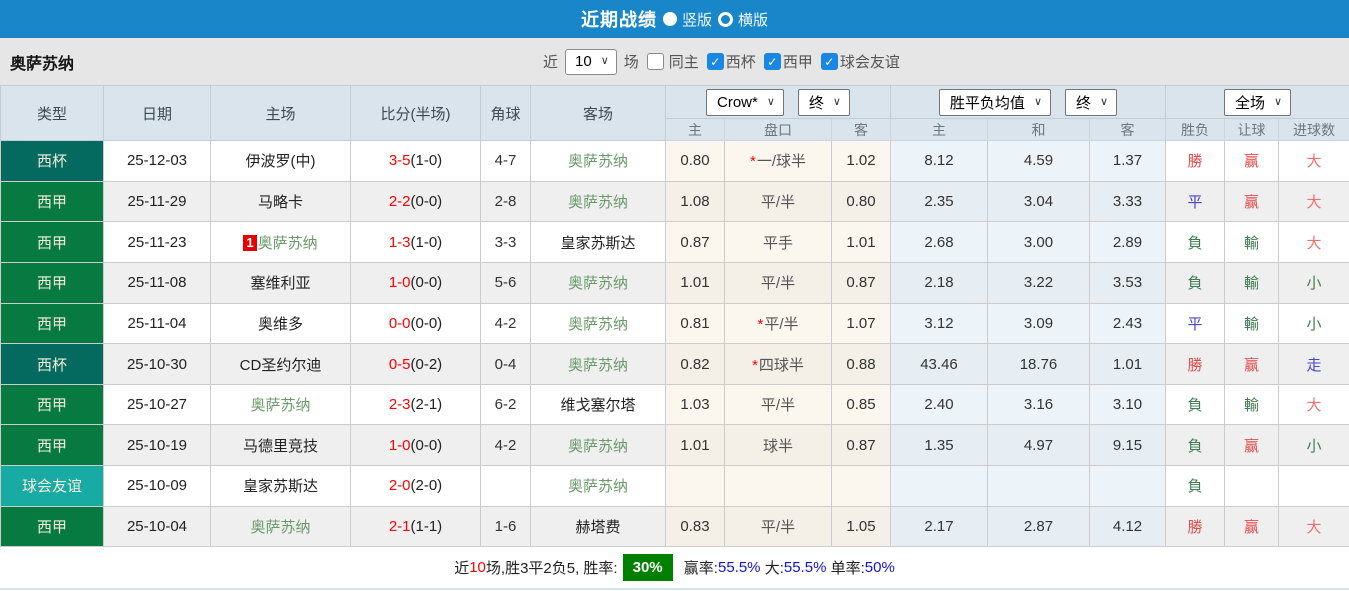  I want to click on match-date-cell: 25-11-04, so click(157, 323).